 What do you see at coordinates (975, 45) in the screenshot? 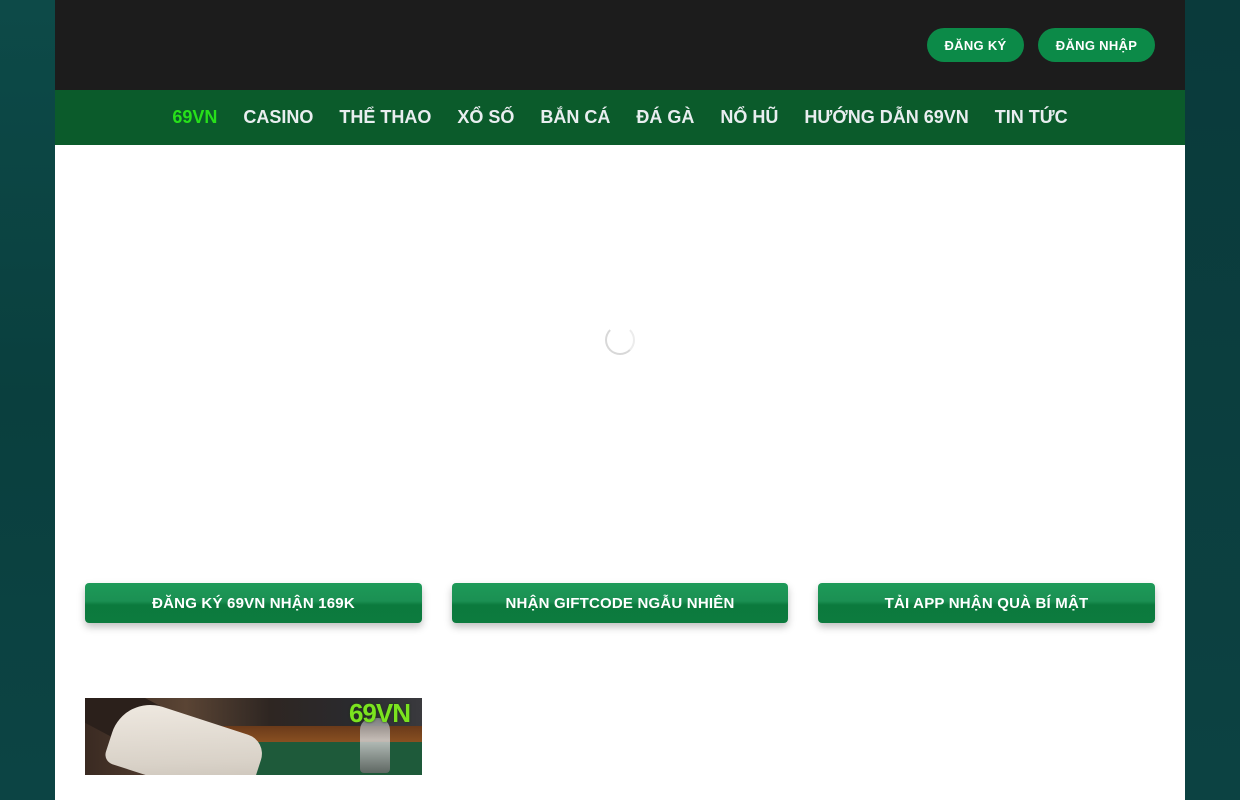
I see `register-button: ĐĂNG KÝ` at bounding box center [975, 45].